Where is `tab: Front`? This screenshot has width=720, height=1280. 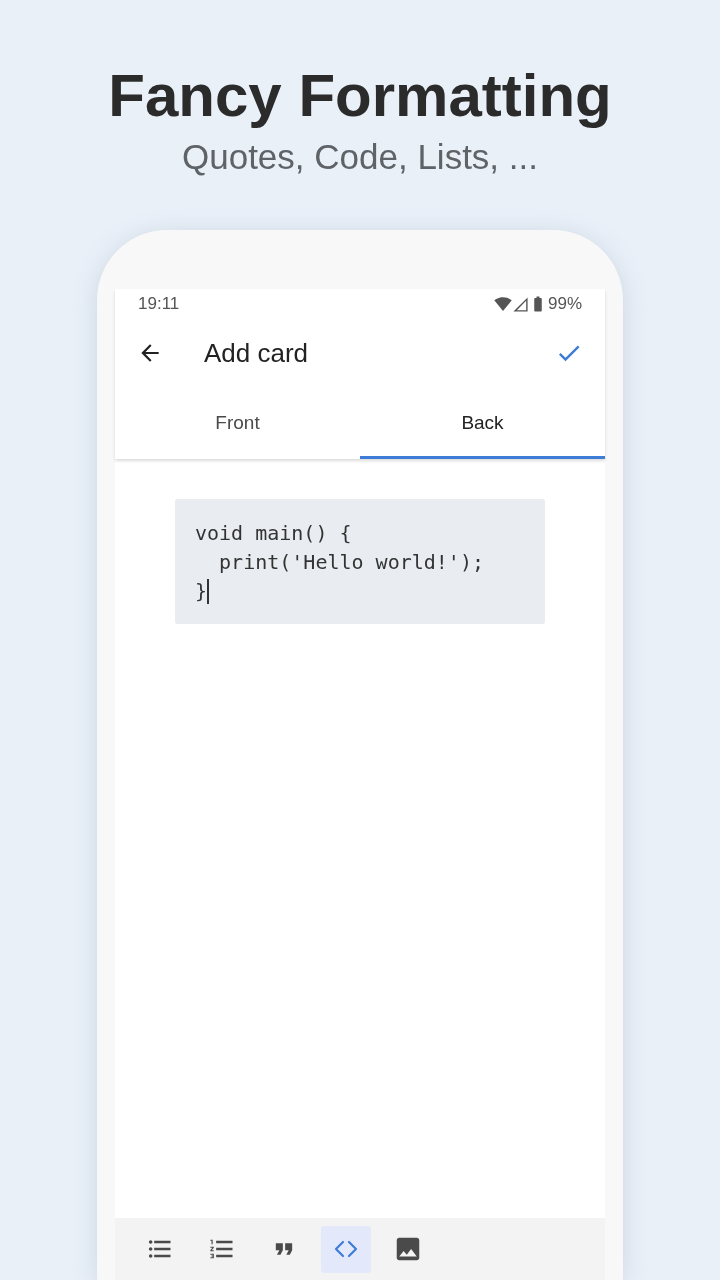
tab: Front is located at coordinates (237, 423).